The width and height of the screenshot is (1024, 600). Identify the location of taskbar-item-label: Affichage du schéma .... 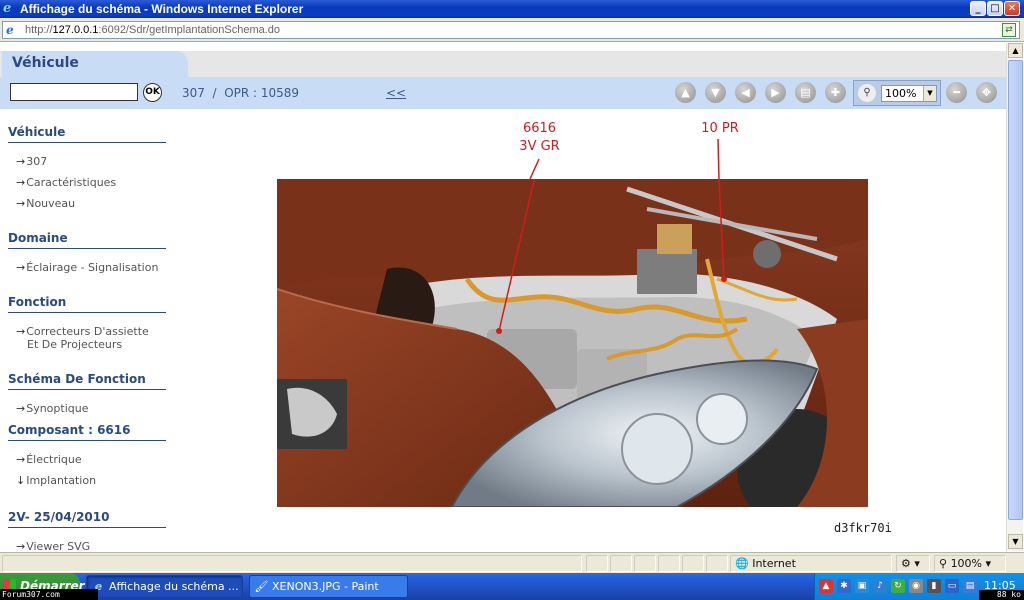
(174, 586).